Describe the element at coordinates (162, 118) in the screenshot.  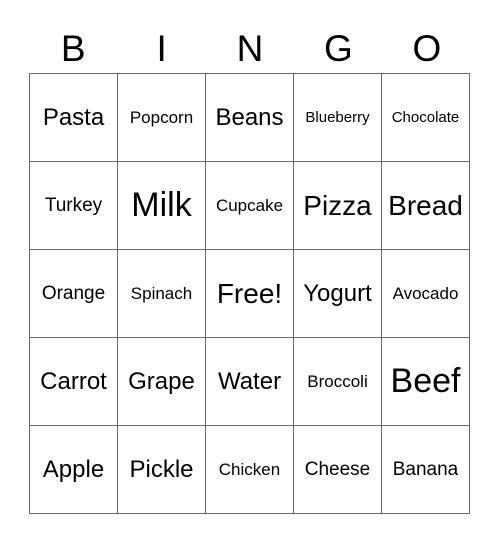
I see `bingo-cell: Popcorn` at that location.